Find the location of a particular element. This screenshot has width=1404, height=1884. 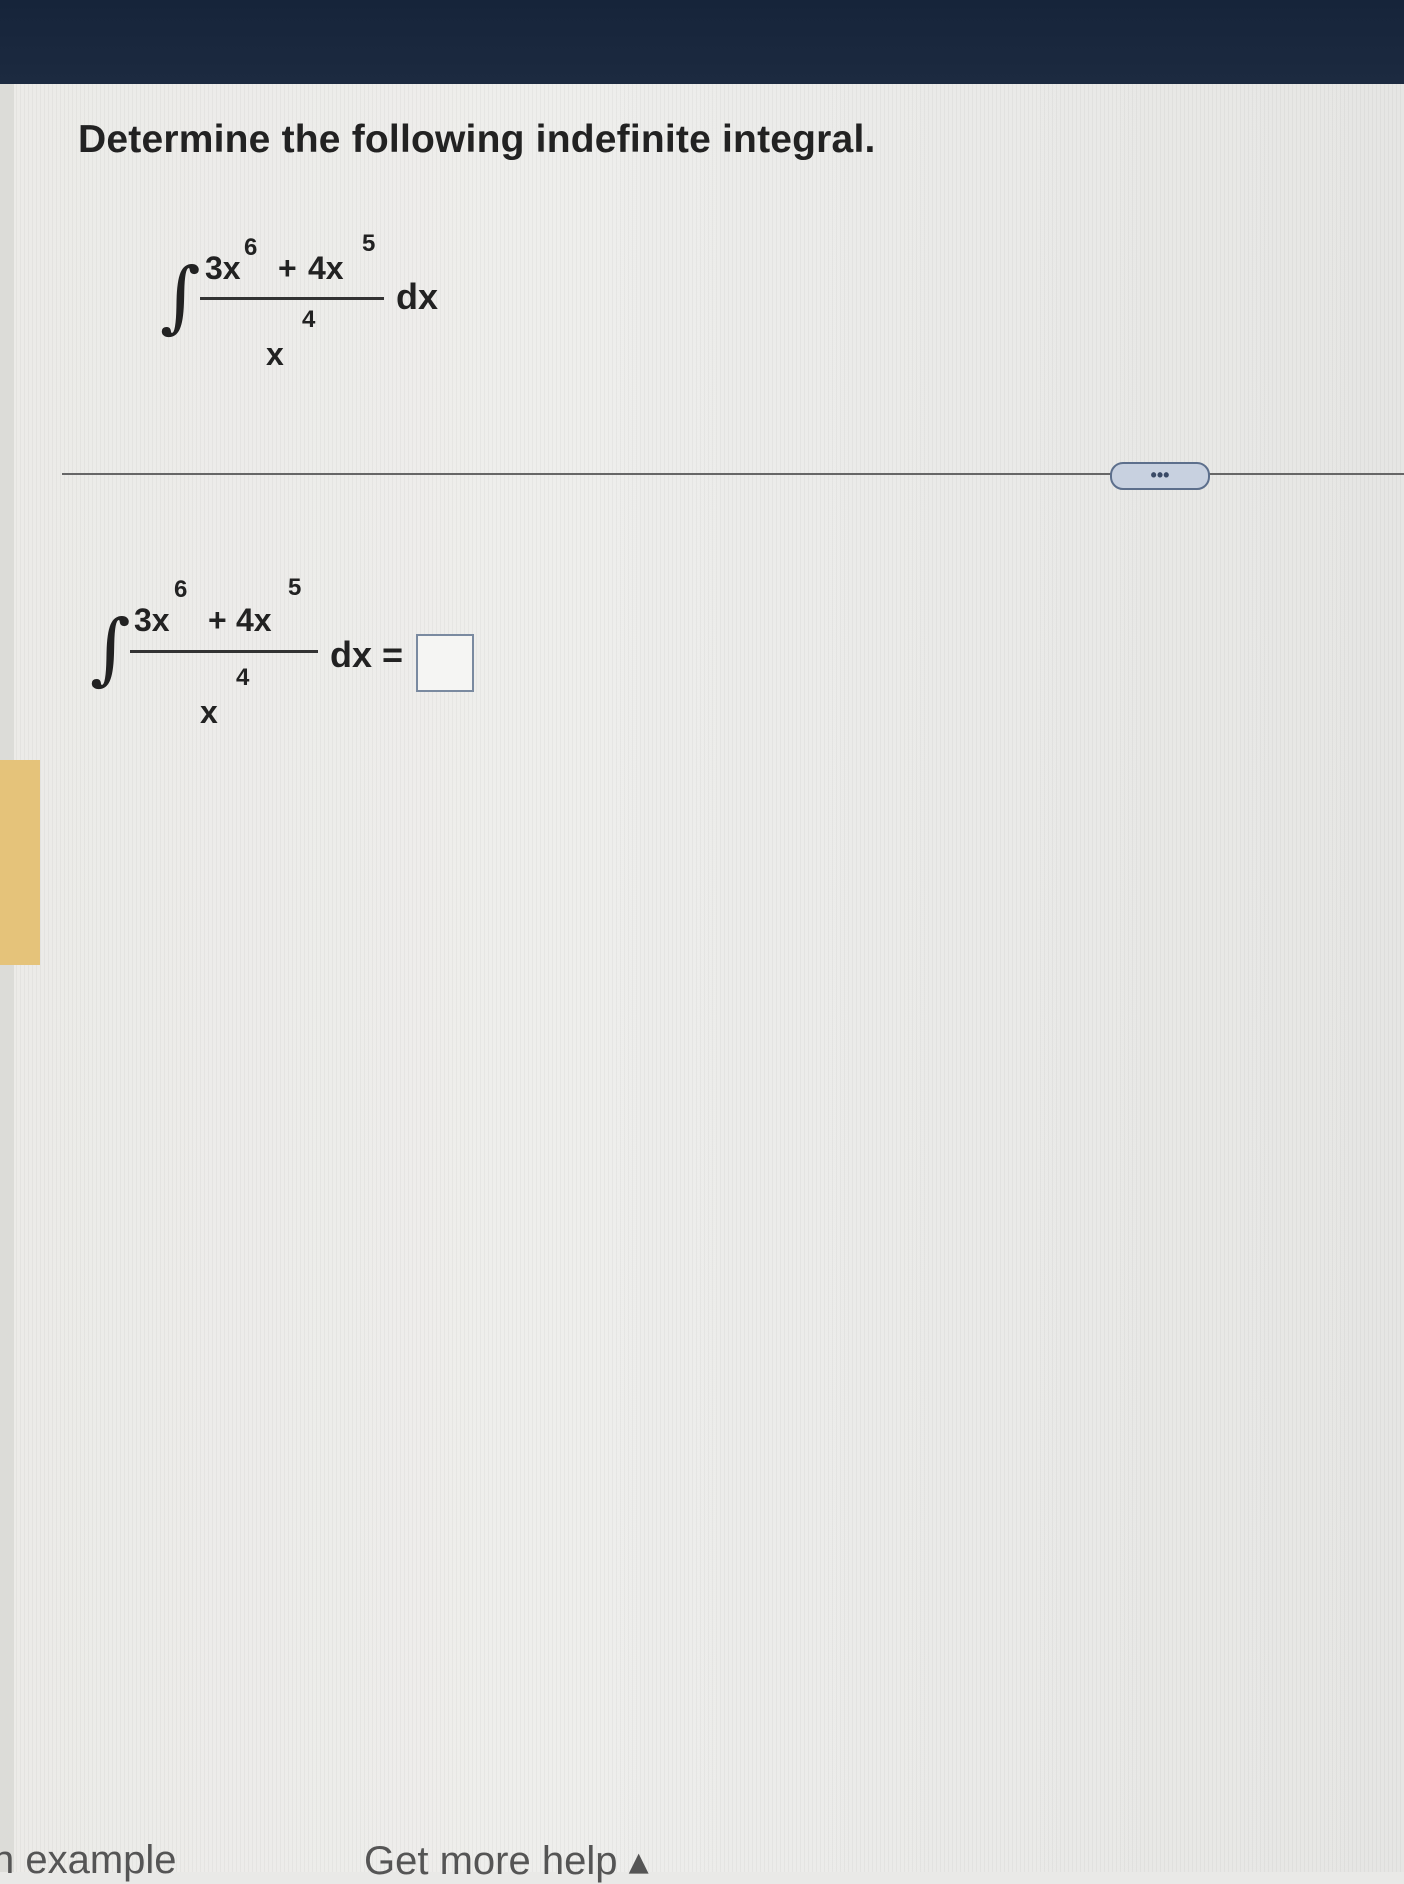

equals-sign: = is located at coordinates (393, 654).